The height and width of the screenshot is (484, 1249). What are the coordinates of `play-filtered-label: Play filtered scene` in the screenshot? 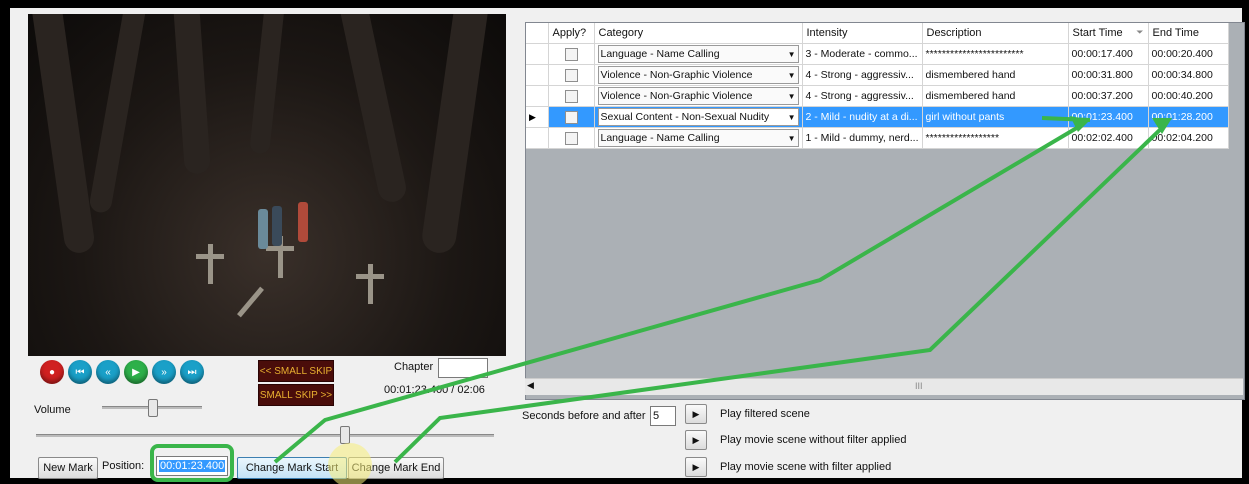 It's located at (765, 414).